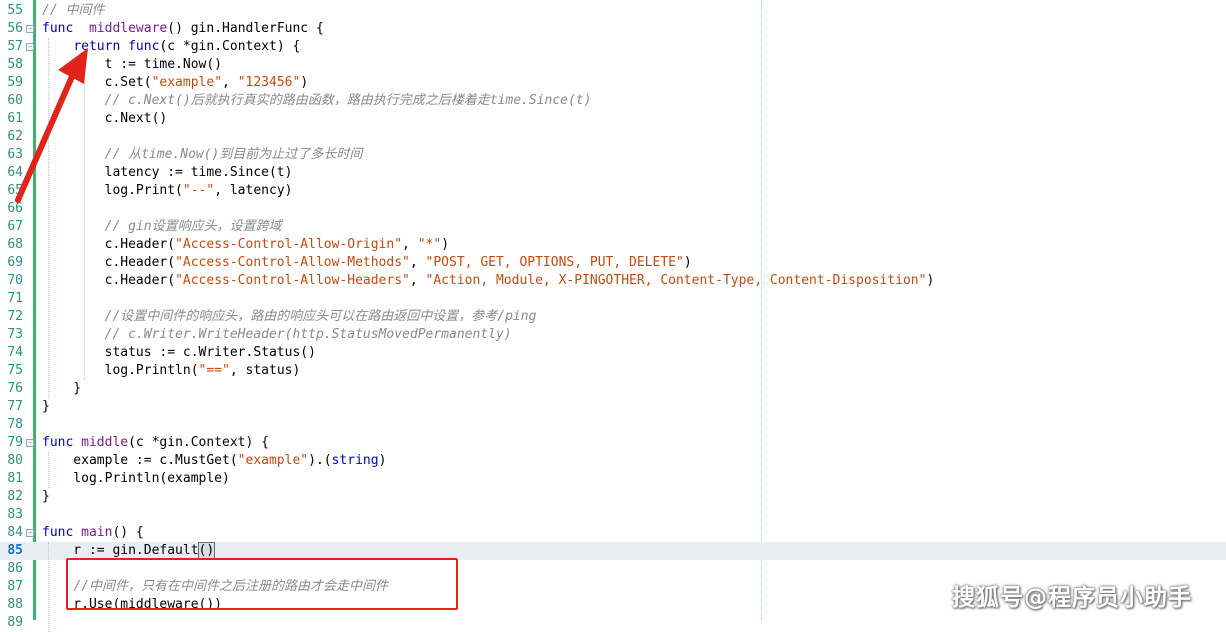 The height and width of the screenshot is (632, 1226). What do you see at coordinates (15, 478) in the screenshot?
I see `line-number: 81` at bounding box center [15, 478].